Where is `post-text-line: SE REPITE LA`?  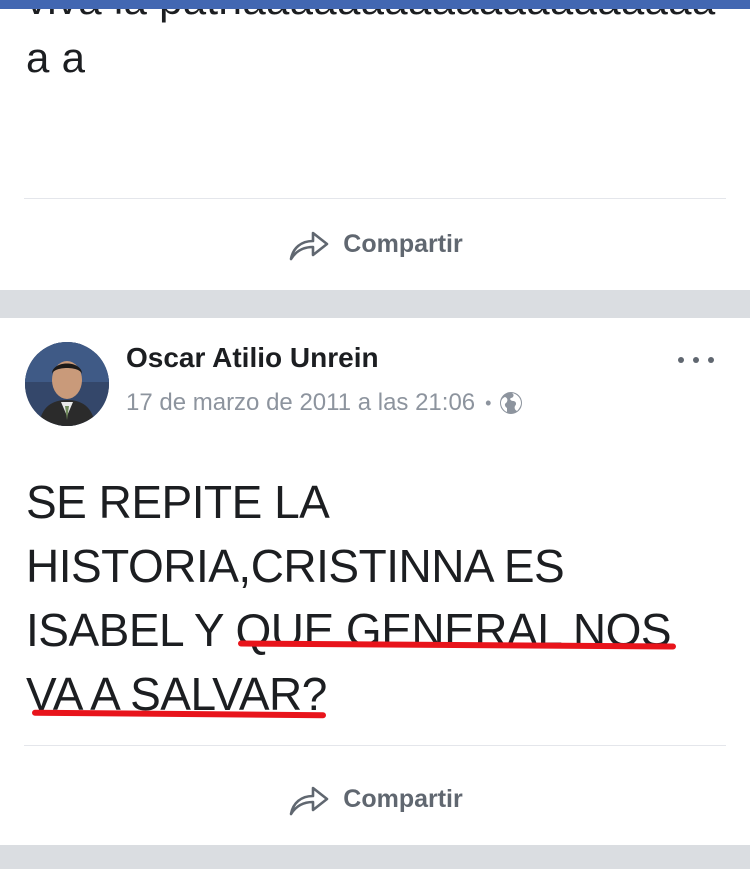 post-text-line: SE REPITE LA is located at coordinates (178, 502).